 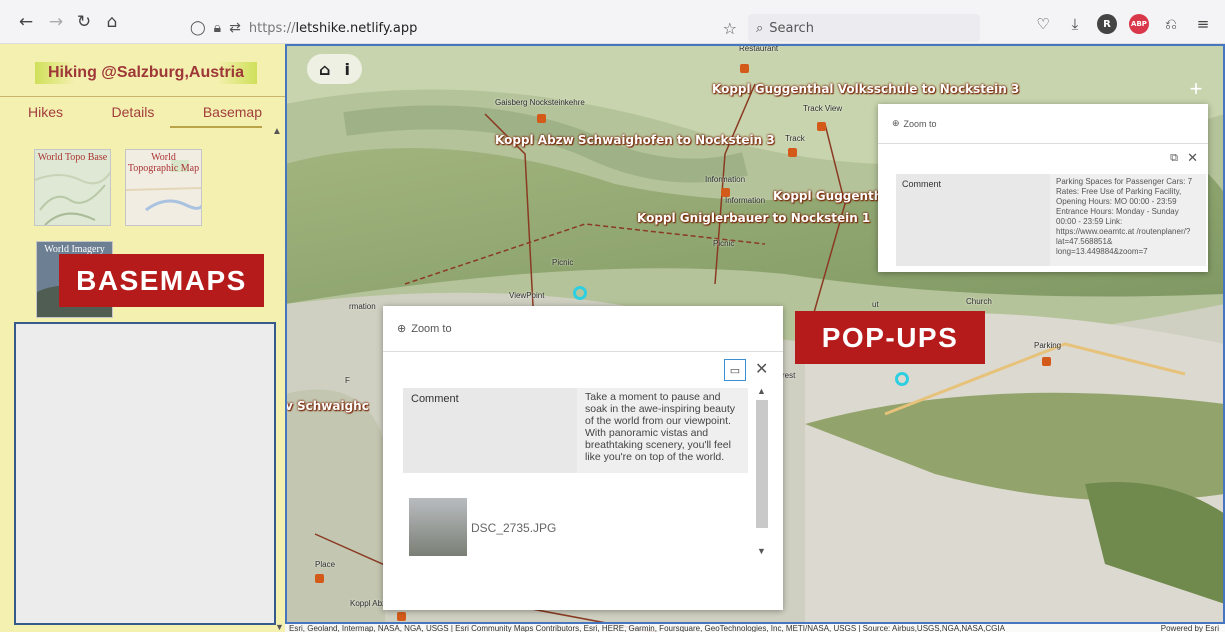 I want to click on poi-label: Gaisberg Nocksteinkehre, so click(x=540, y=102).